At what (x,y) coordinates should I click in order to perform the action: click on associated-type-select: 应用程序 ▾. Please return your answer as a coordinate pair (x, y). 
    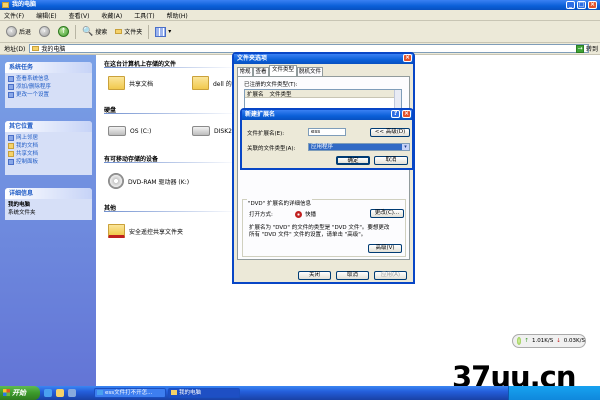
    Looking at the image, I should click on (359, 147).